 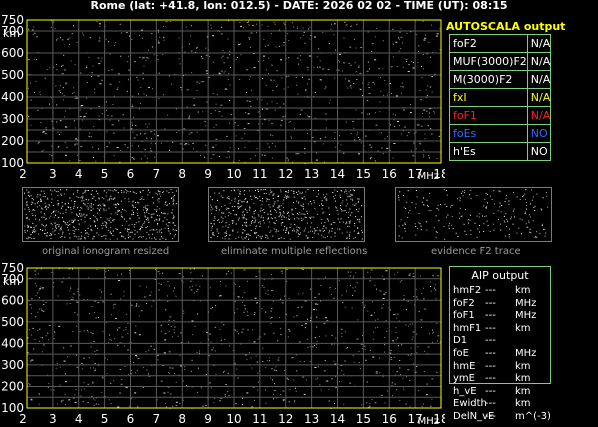 I want to click on x-tick-label: 3, so click(x=53, y=419).